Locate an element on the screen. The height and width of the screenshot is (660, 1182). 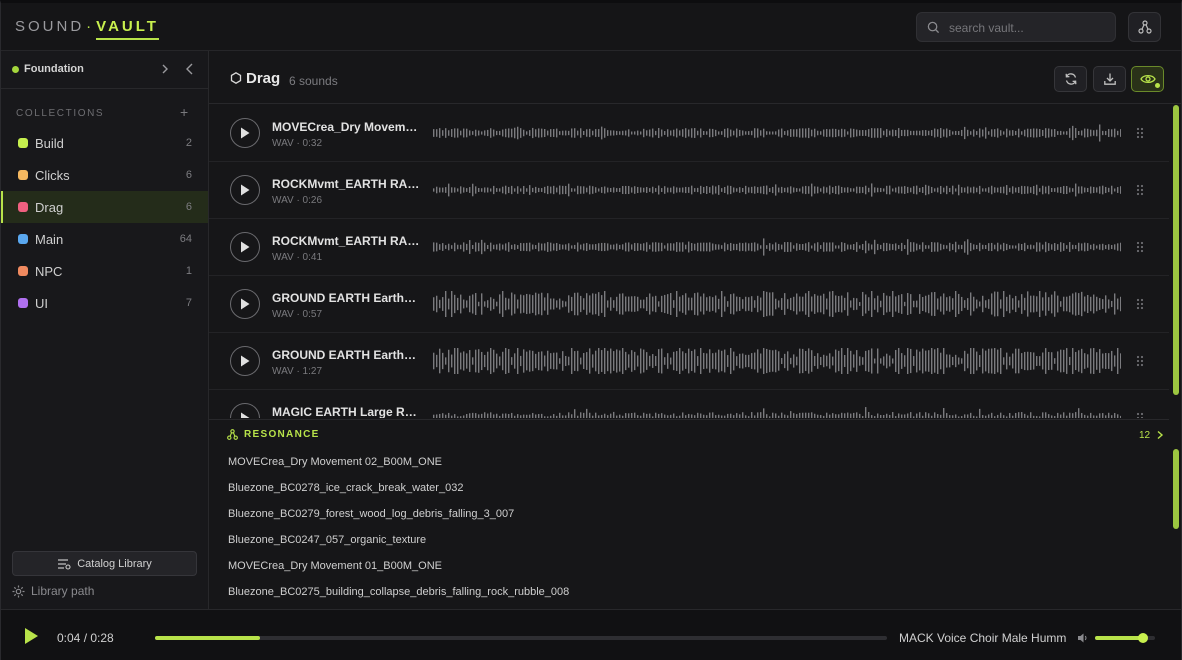
sound-row: GROUND EARTH Earthquake RumbleWAV · 0:57 is located at coordinates (689, 304).